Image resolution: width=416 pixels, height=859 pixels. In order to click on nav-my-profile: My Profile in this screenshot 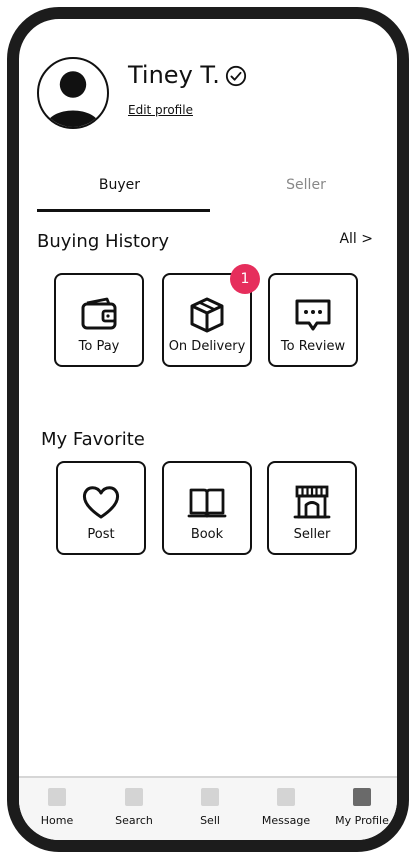, I will do `click(362, 807)`.